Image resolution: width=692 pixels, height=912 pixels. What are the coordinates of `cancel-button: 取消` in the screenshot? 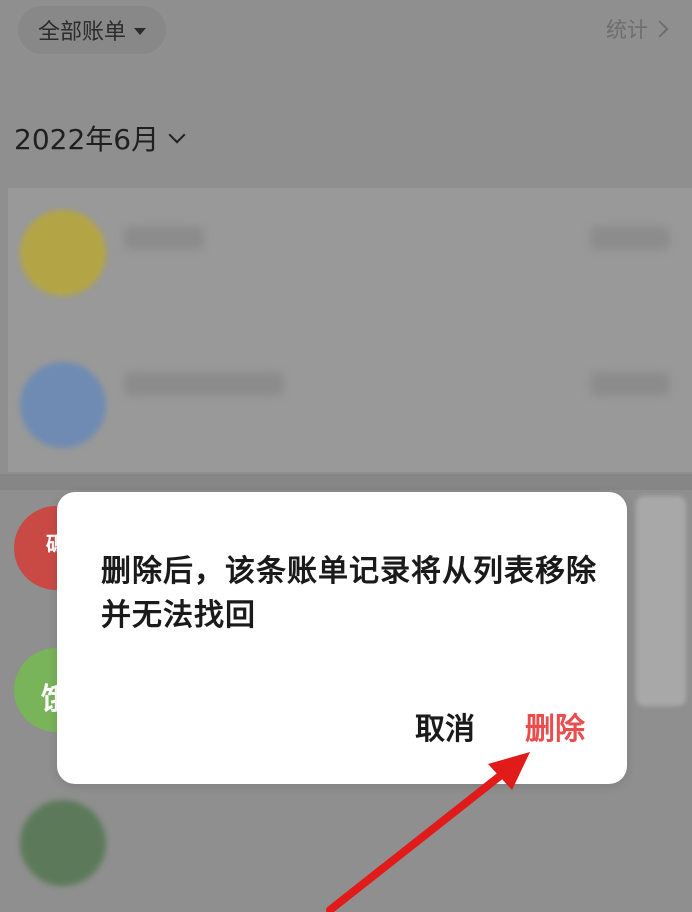 It's located at (445, 726).